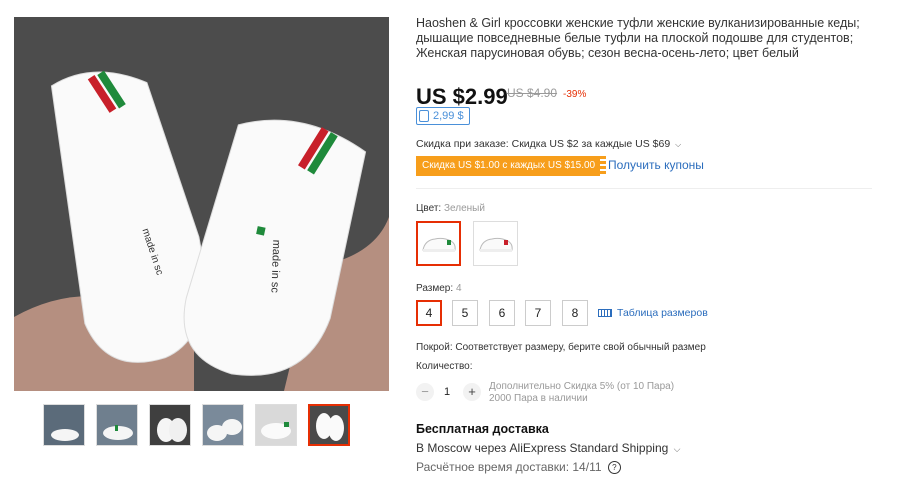  I want to click on thumbnail-strip, so click(196, 425).